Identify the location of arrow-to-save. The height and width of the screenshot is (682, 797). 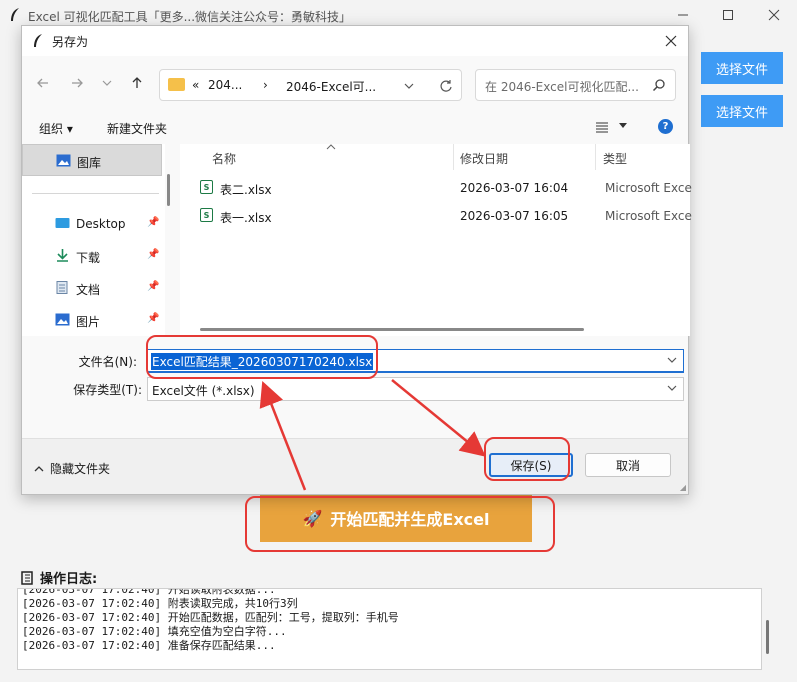
(438, 418).